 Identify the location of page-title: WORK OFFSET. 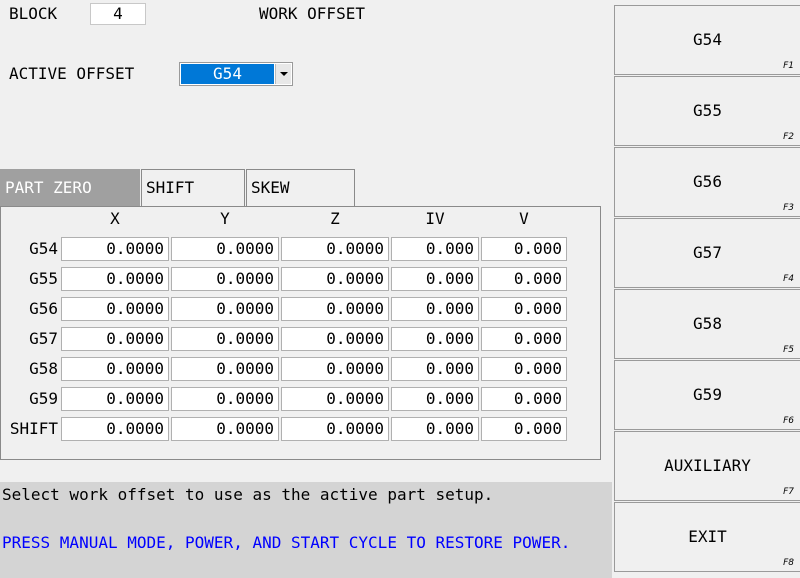
(312, 13).